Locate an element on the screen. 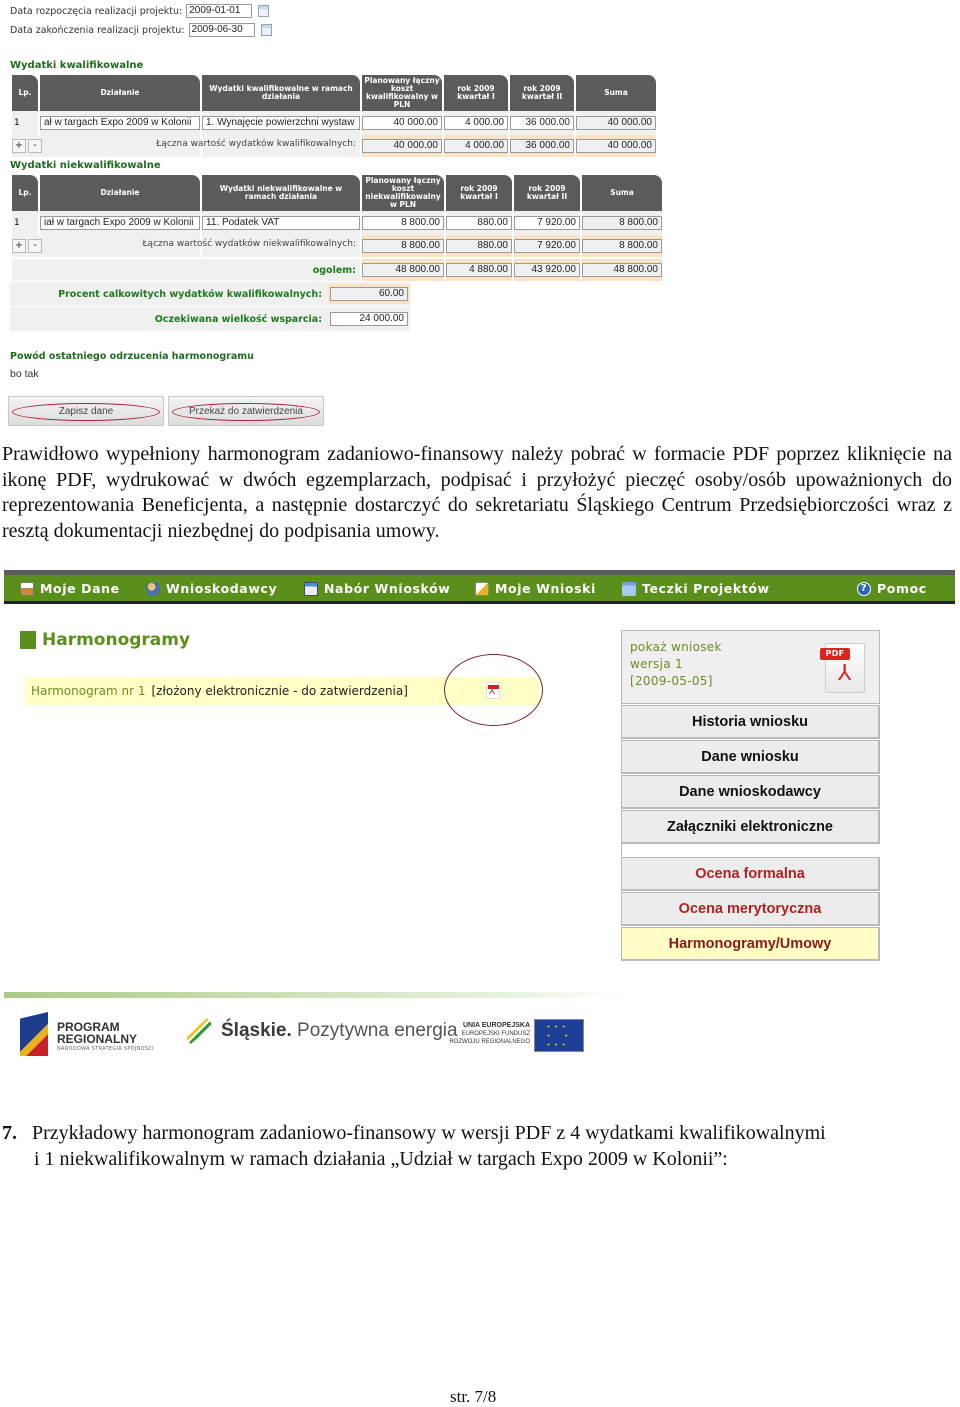 The height and width of the screenshot is (1407, 960). merit-evaluation-button: Ocena merytoryczna is located at coordinates (750, 909).